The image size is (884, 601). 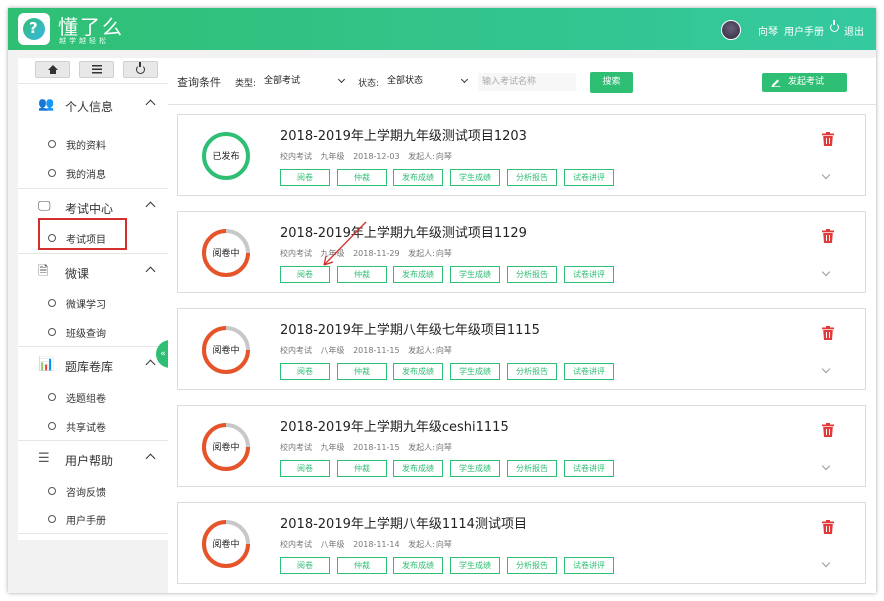 What do you see at coordinates (93, 105) in the screenshot?
I see `sidebar-section-personal: 👥 个人信息` at bounding box center [93, 105].